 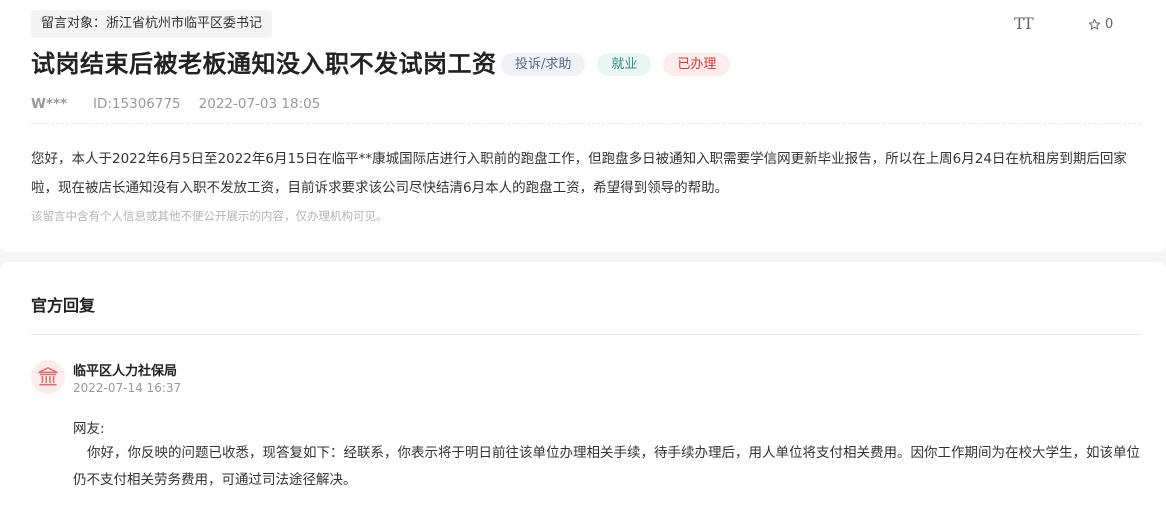 I want to click on type-badge: 投诉/求助, so click(x=543, y=64).